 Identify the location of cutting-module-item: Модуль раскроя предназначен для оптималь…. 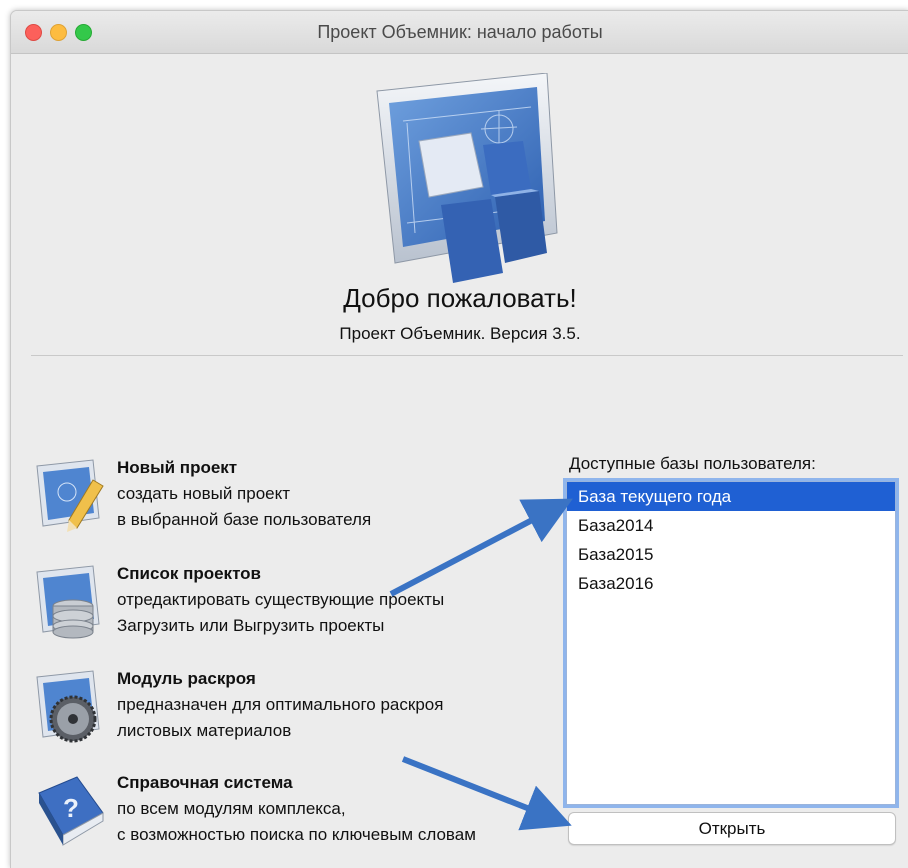
(298, 715).